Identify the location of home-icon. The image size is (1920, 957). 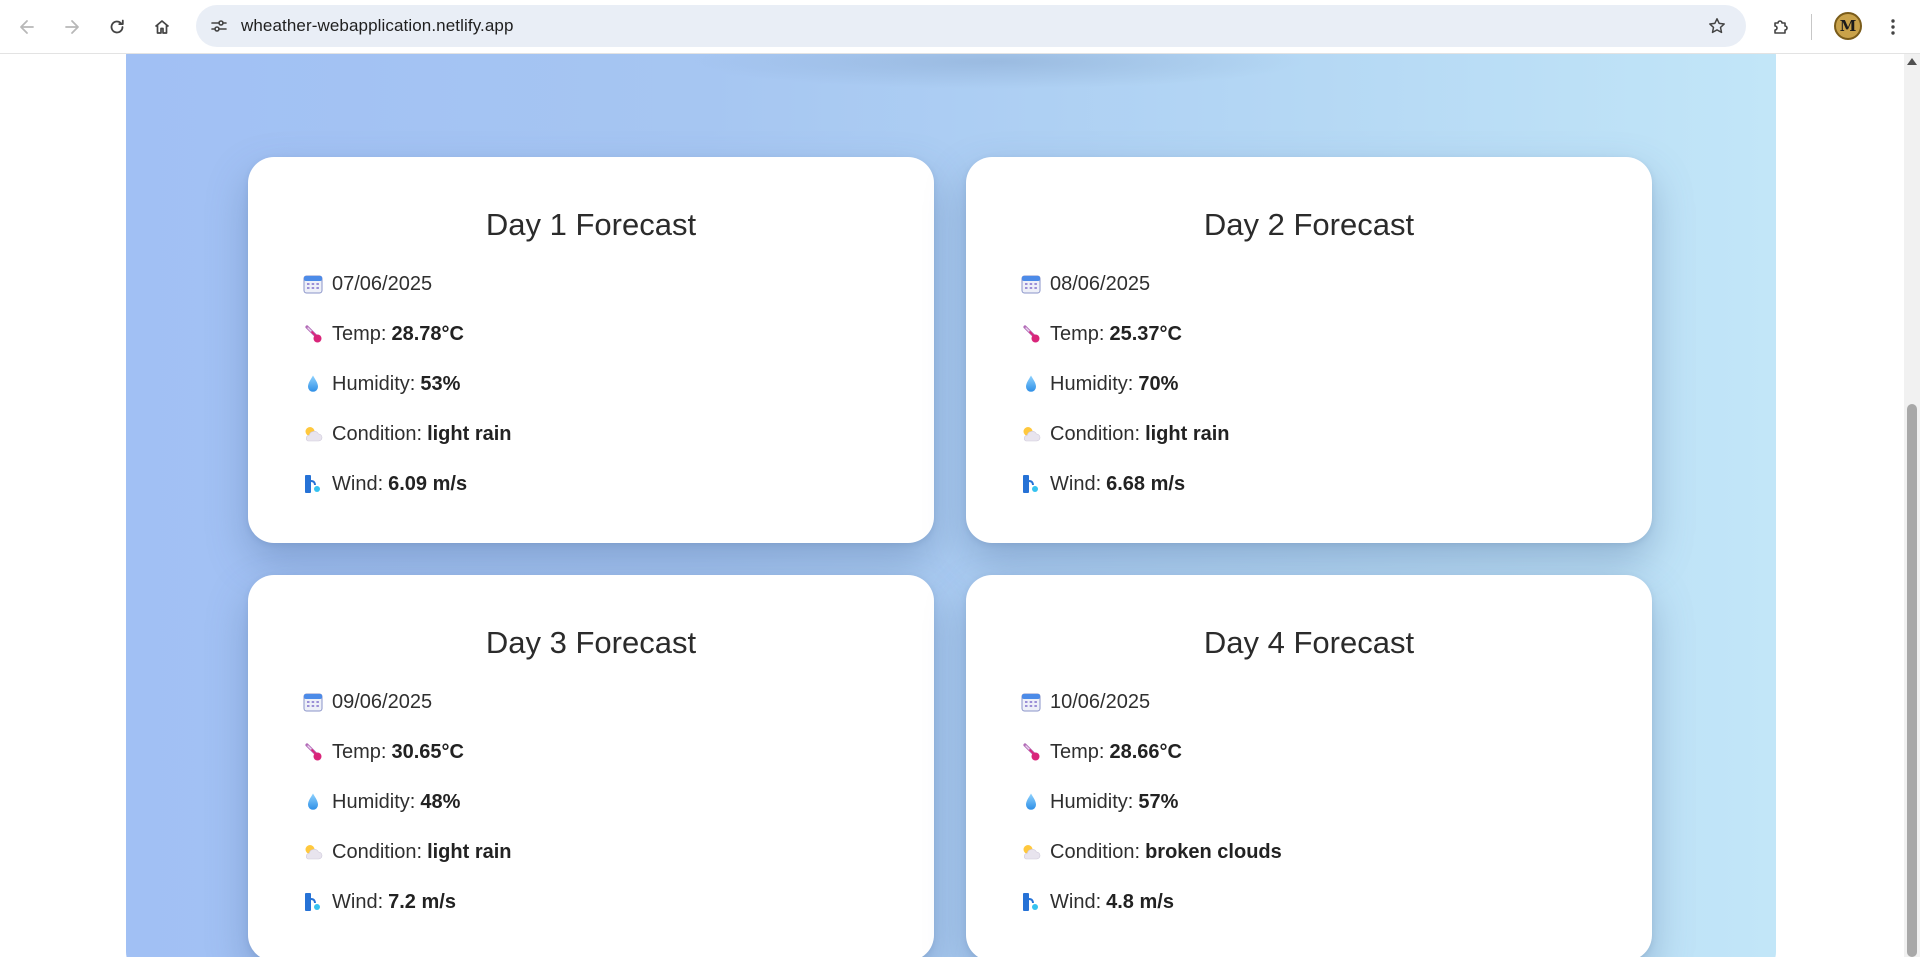
(162, 27).